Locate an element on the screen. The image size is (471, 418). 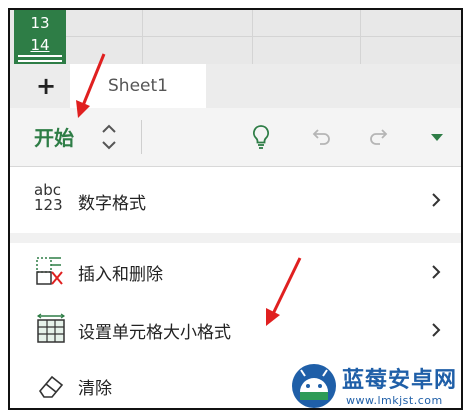
number-format-icon: abc 123 is located at coordinates (51, 200).